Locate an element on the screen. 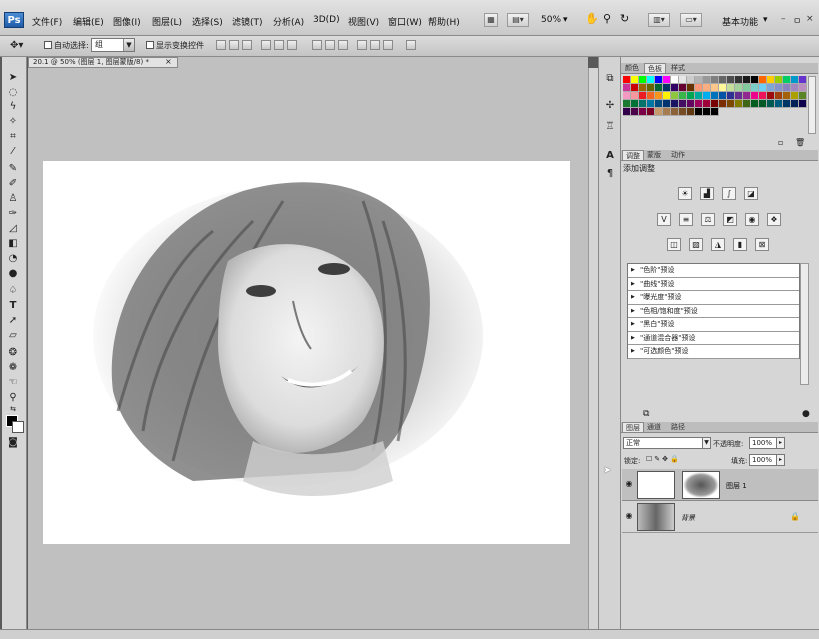 The image size is (819, 639). path-select-icon: ➚ is located at coordinates (13, 321).